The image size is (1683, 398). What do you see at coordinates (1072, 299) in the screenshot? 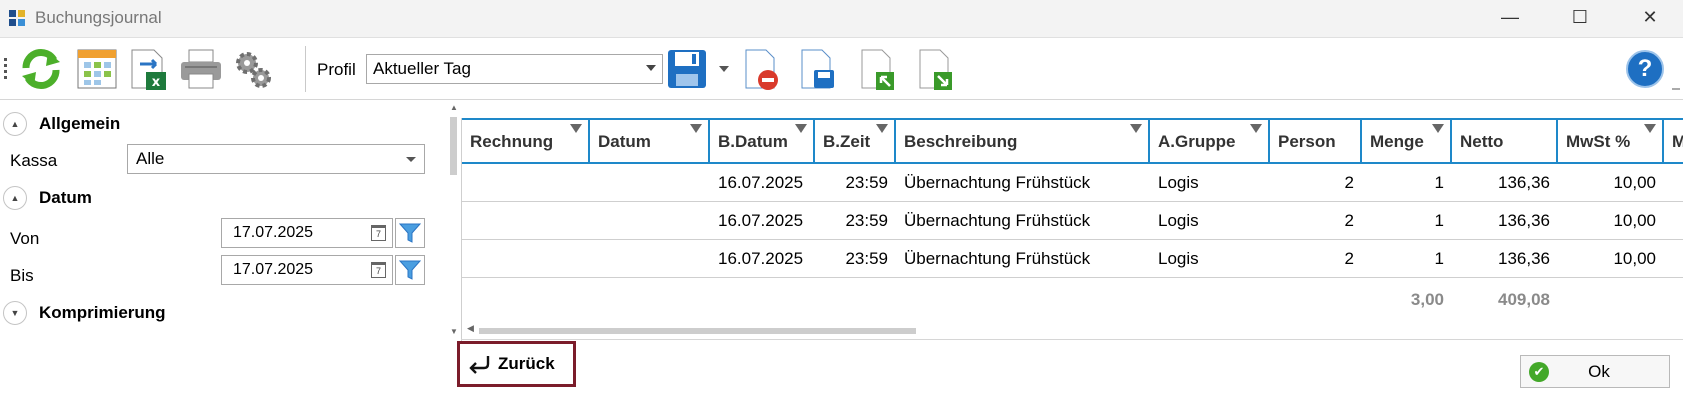
I see `totals-row: 3,00 409,08` at bounding box center [1072, 299].